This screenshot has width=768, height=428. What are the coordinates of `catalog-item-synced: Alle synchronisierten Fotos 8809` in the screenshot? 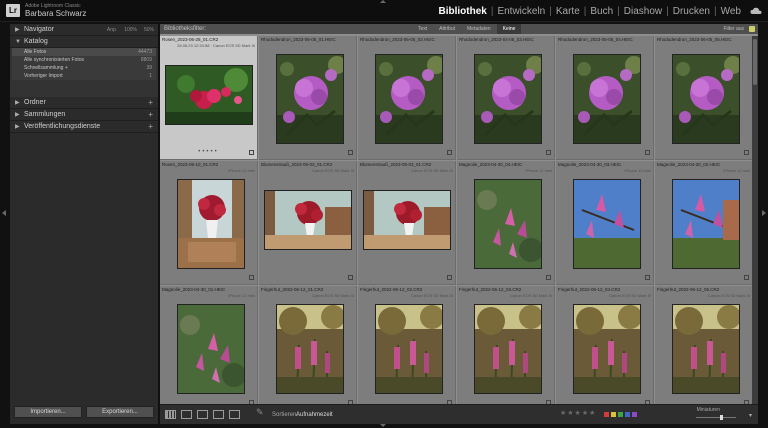 It's located at (84, 60).